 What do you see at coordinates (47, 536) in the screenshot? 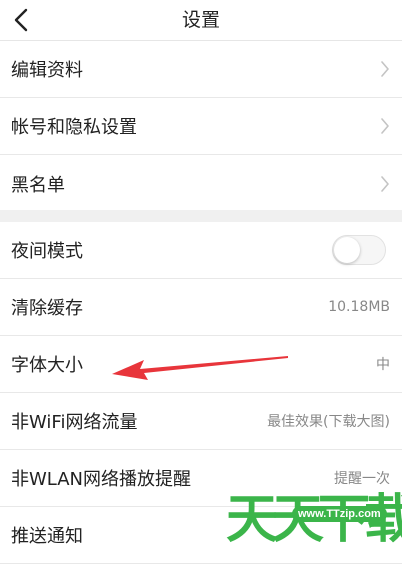
I see `row-label: 推送通知` at bounding box center [47, 536].